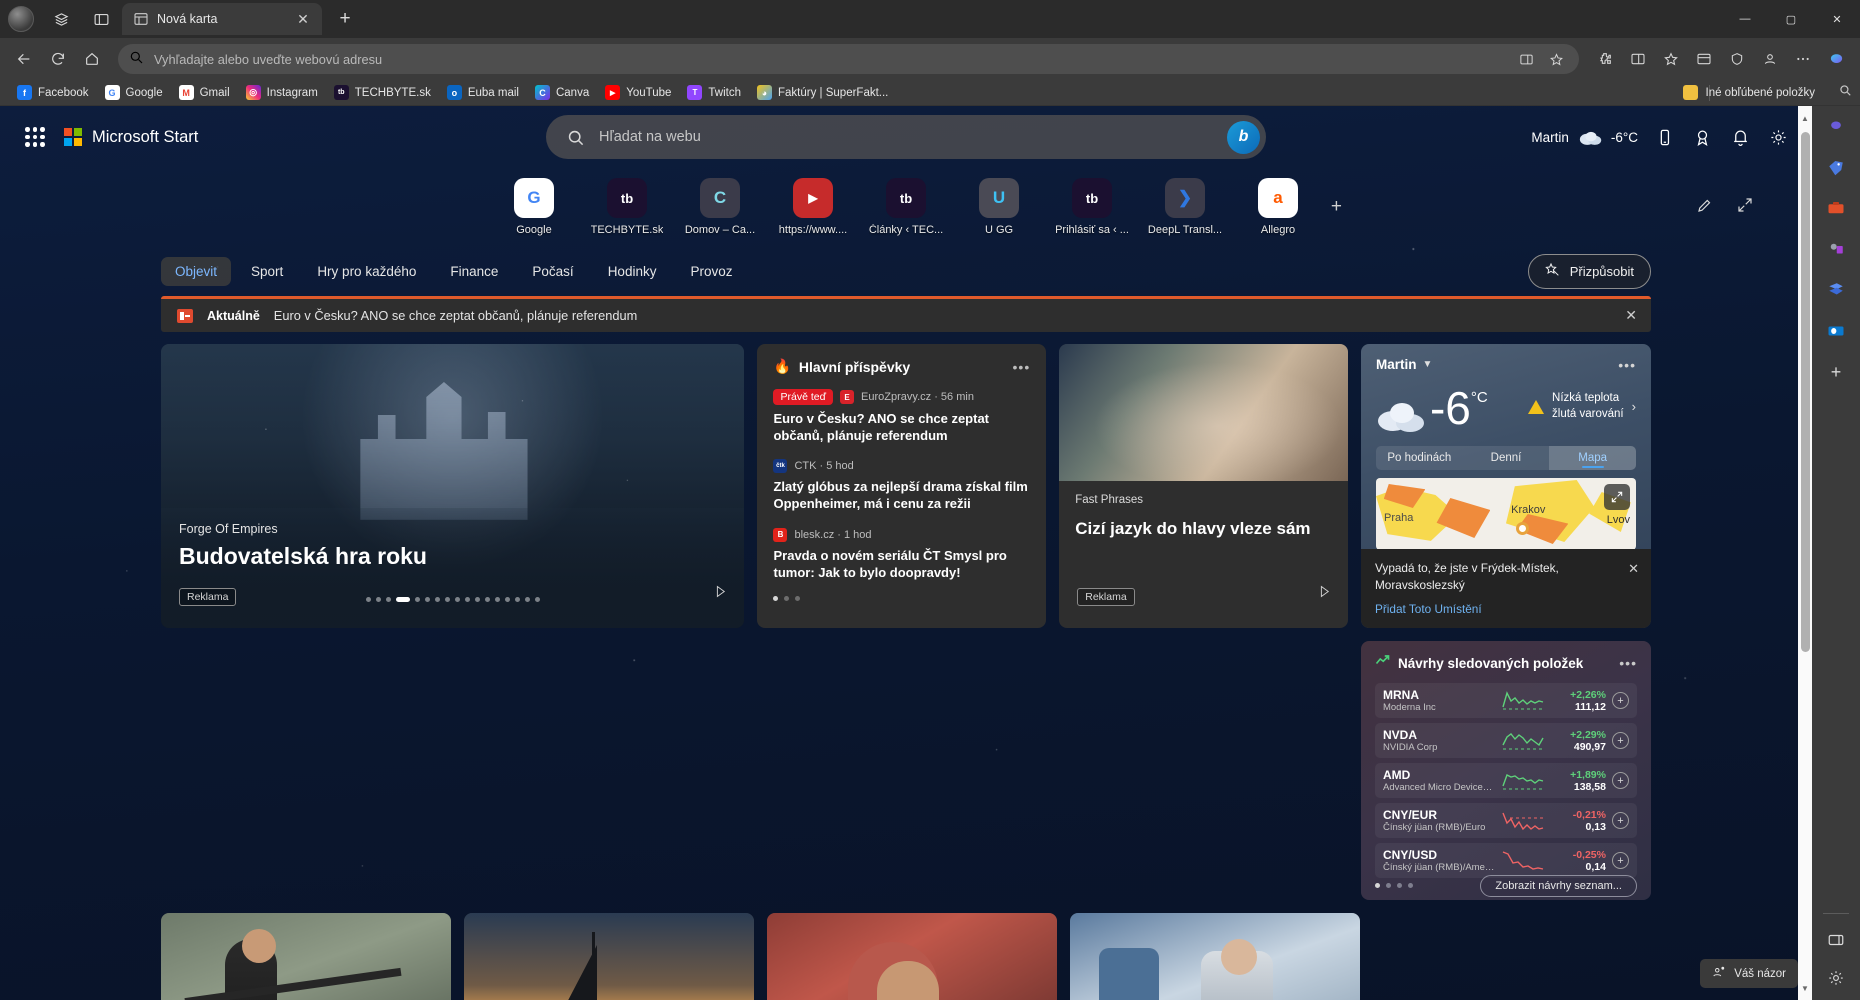 This screenshot has height=1000, width=1860. Describe the element at coordinates (1737, 59) in the screenshot. I see `browser-essentials-icon` at that location.